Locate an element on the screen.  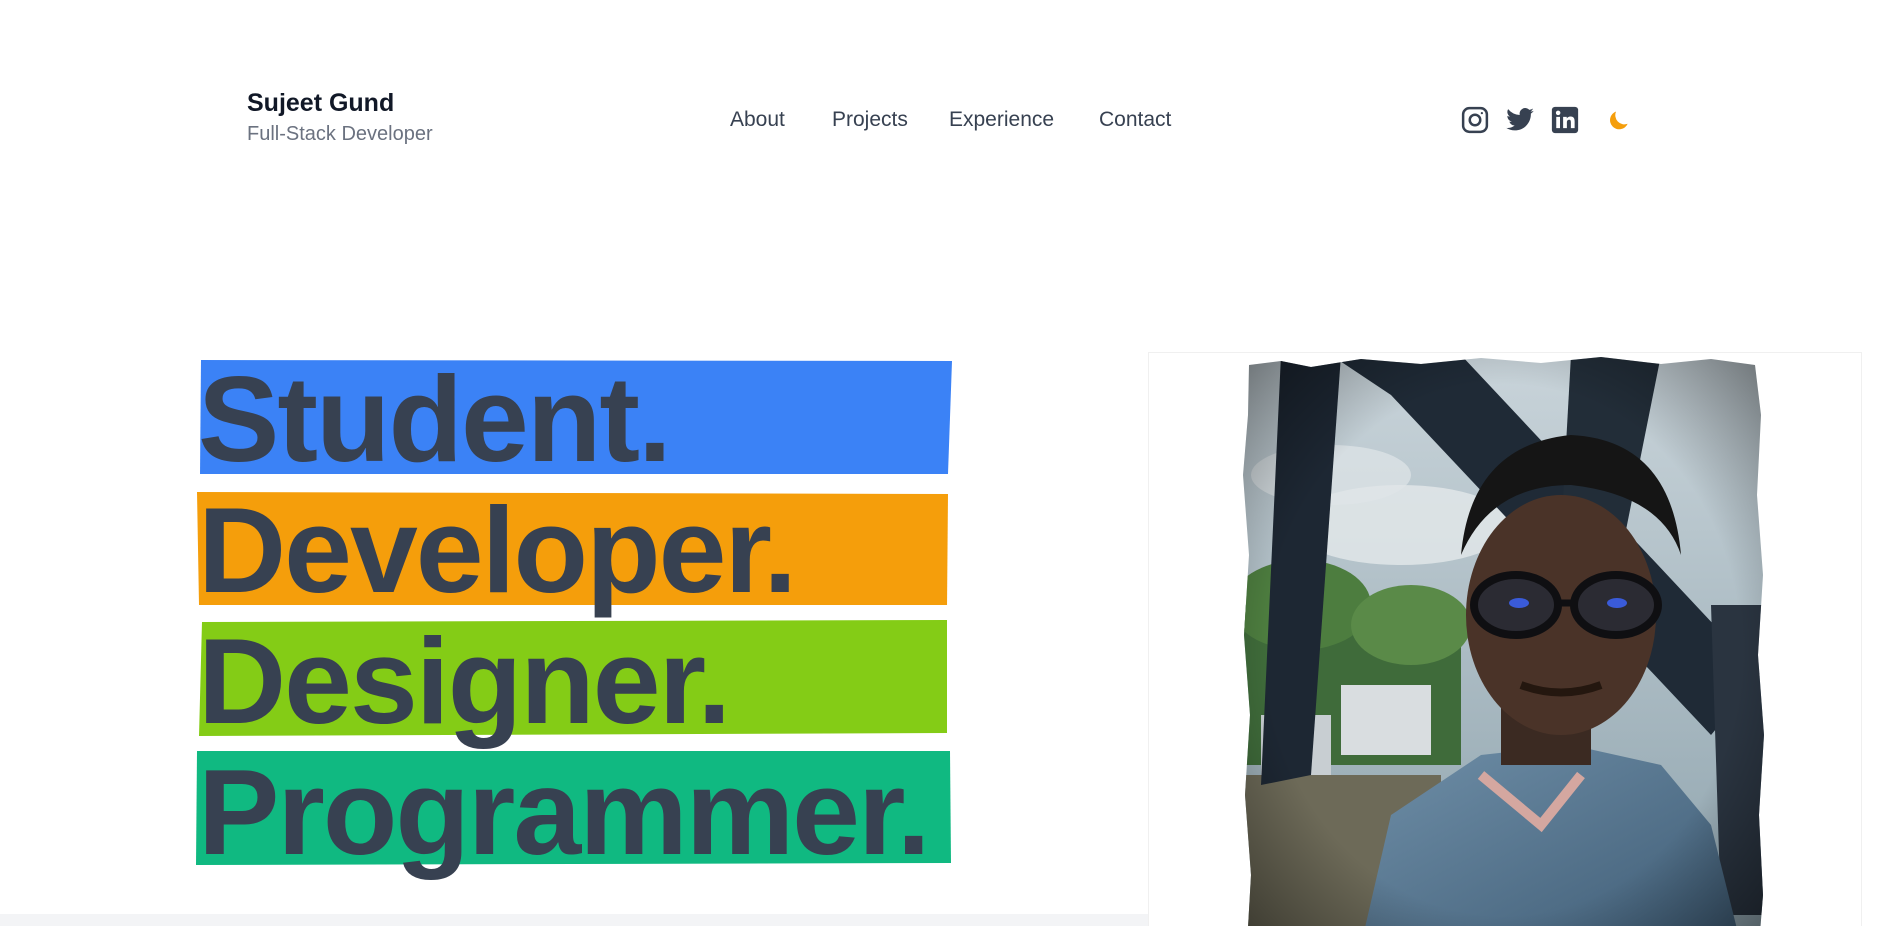
nav-link-projects: Projects is located at coordinates (870, 120).